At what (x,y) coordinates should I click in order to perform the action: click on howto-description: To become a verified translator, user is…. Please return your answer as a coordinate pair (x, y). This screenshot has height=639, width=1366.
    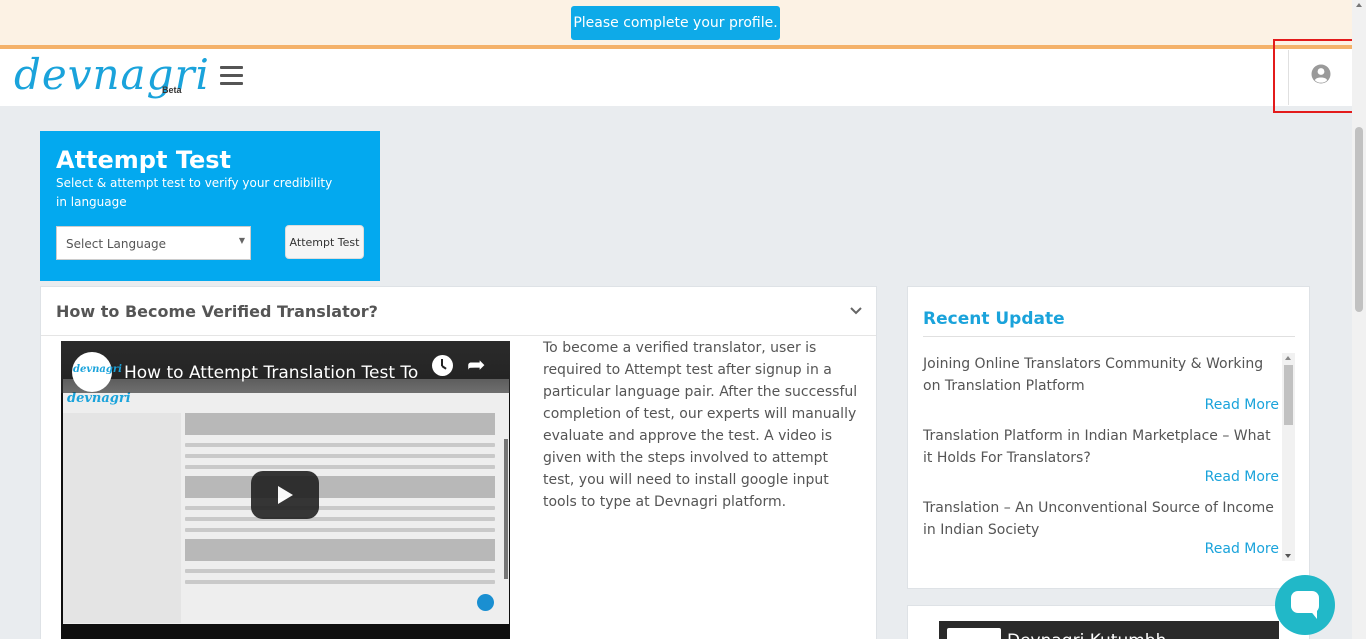
    Looking at the image, I should click on (700, 425).